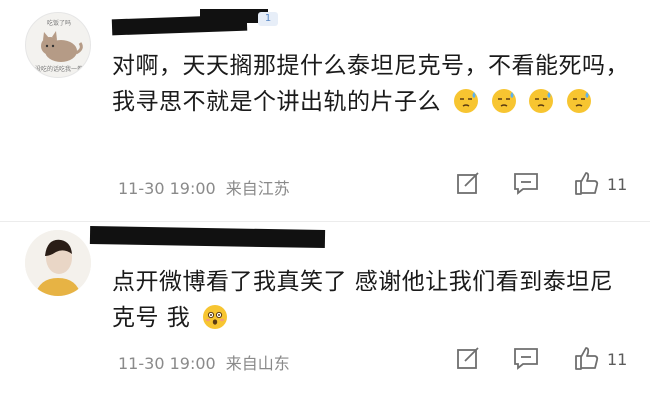 The height and width of the screenshot is (400, 650). I want to click on comment-text: 对啊，天天搁那提什么泰坦尼克号，不看能死吗，我寻思不就是个讲出轨的片子么, so click(372, 84).